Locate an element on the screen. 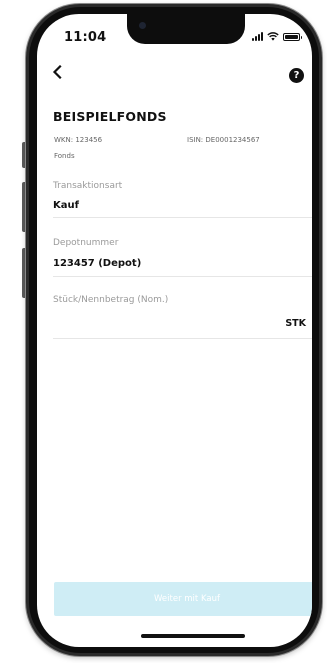 This screenshot has width=327, height=663. quantity-label: Stück/Nennbetrag (Nom.) is located at coordinates (111, 300).